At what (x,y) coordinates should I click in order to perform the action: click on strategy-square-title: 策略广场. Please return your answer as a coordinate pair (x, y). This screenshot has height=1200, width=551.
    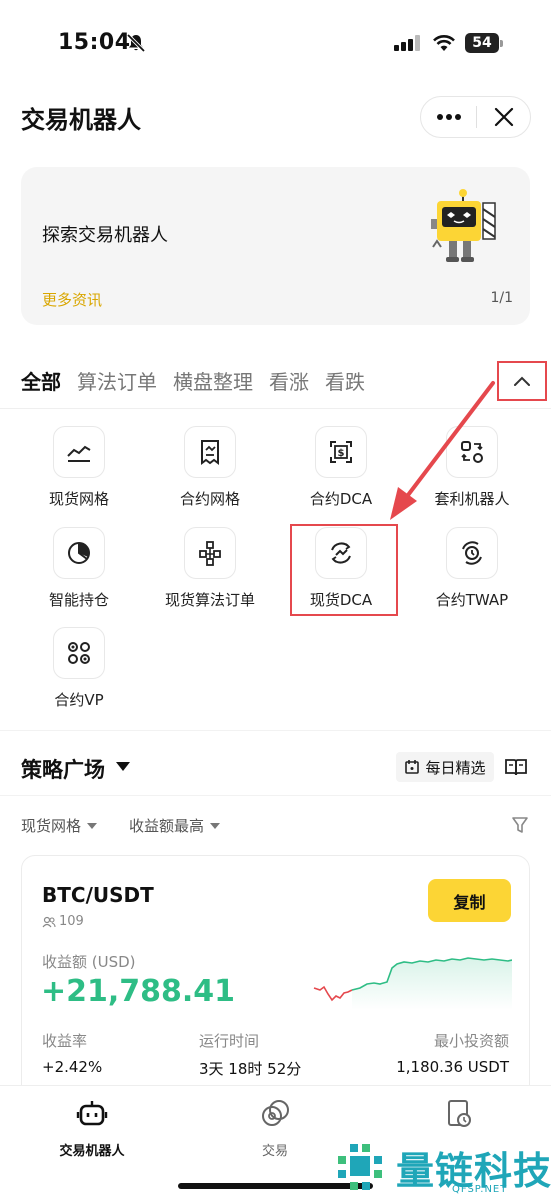
    Looking at the image, I should click on (63, 769).